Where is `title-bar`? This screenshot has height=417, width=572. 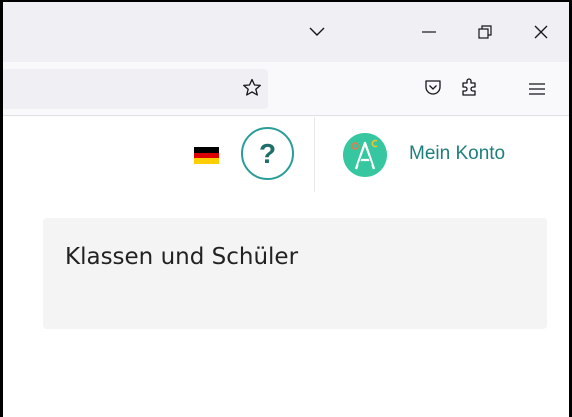 title-bar is located at coordinates (286, 32).